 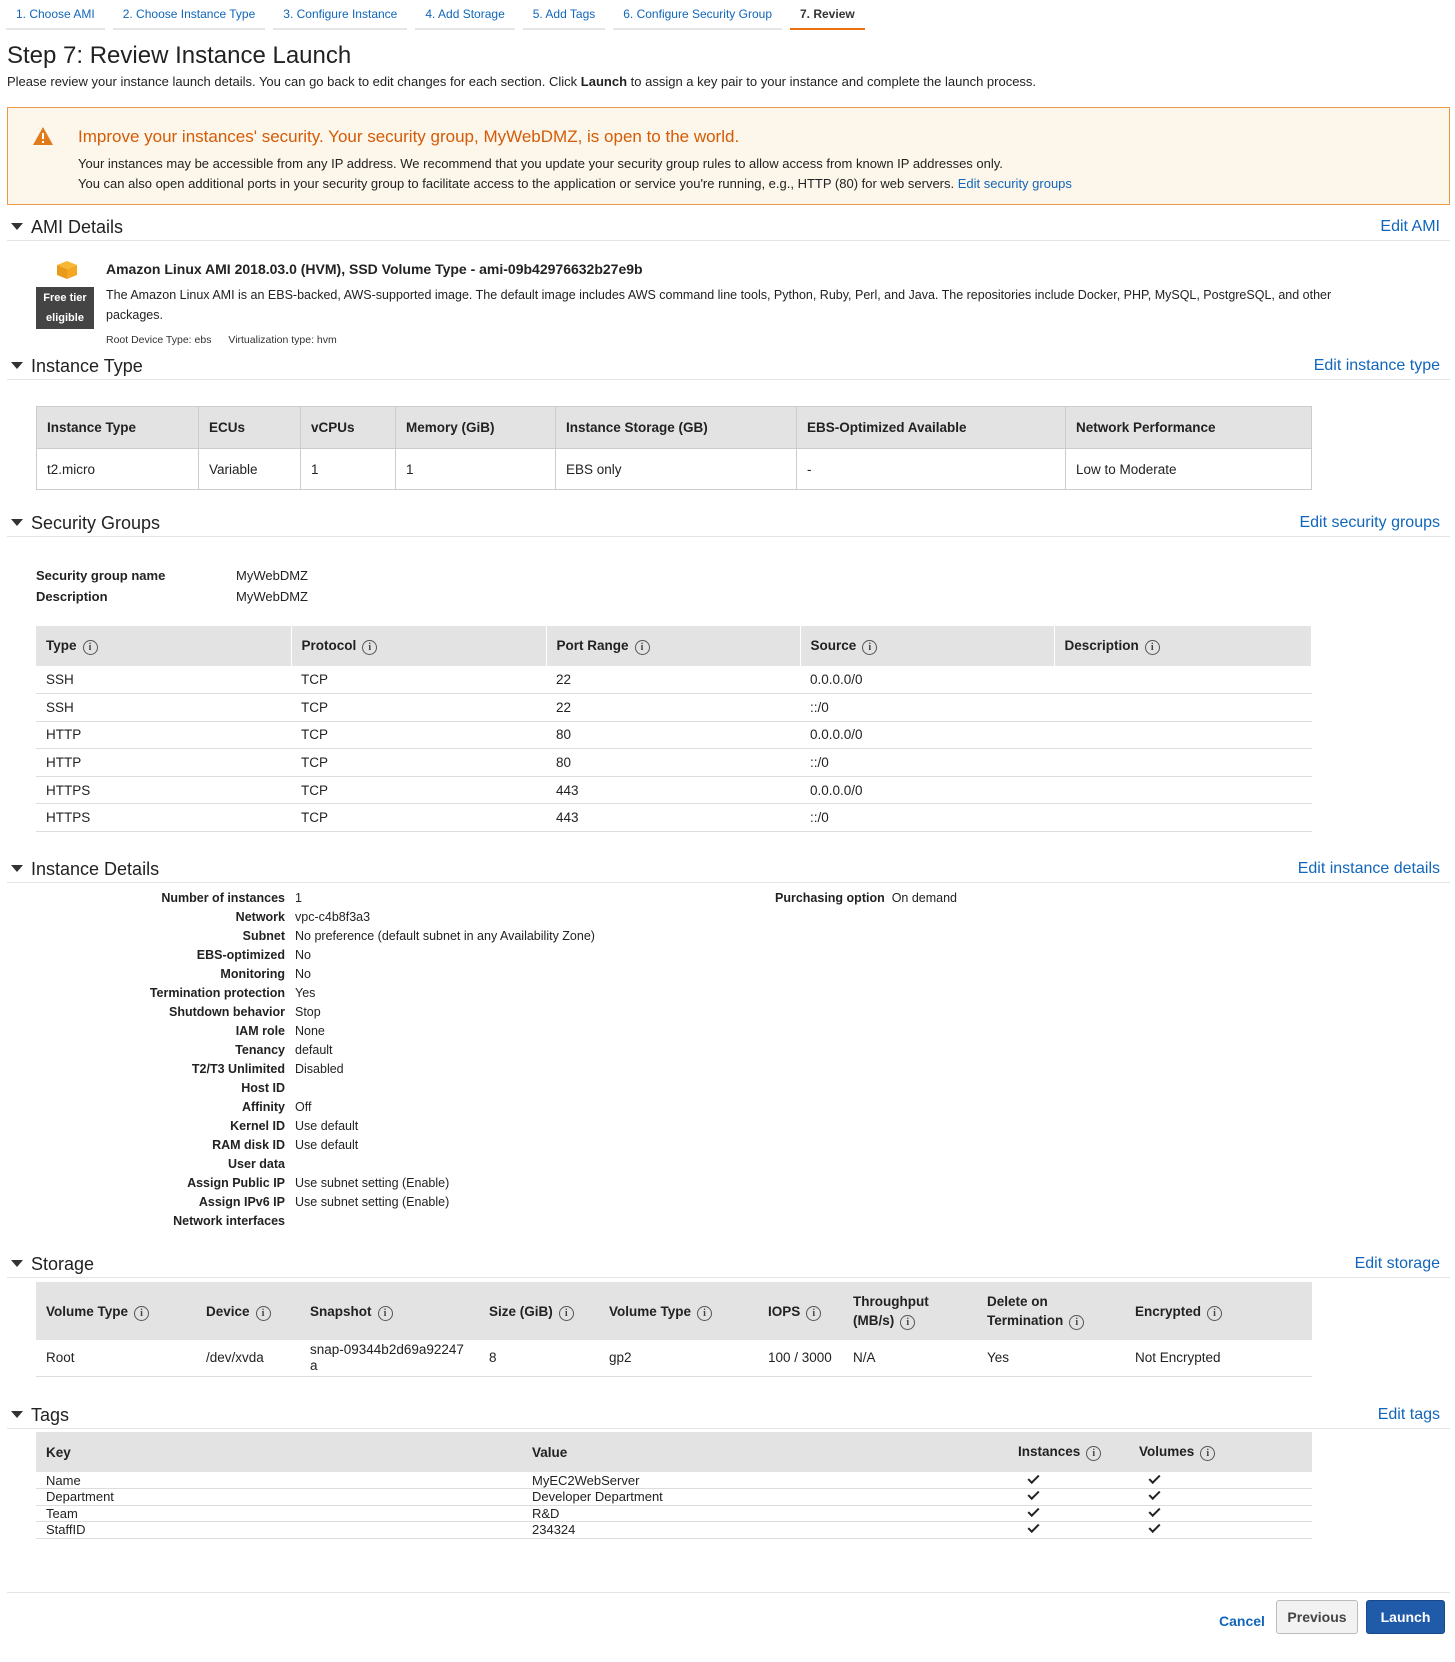 What do you see at coordinates (77, 227) in the screenshot?
I see `ami-details-title: AMI Details` at bounding box center [77, 227].